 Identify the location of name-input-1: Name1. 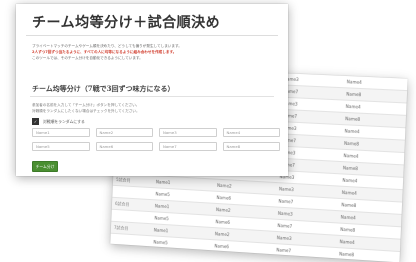
(61, 132).